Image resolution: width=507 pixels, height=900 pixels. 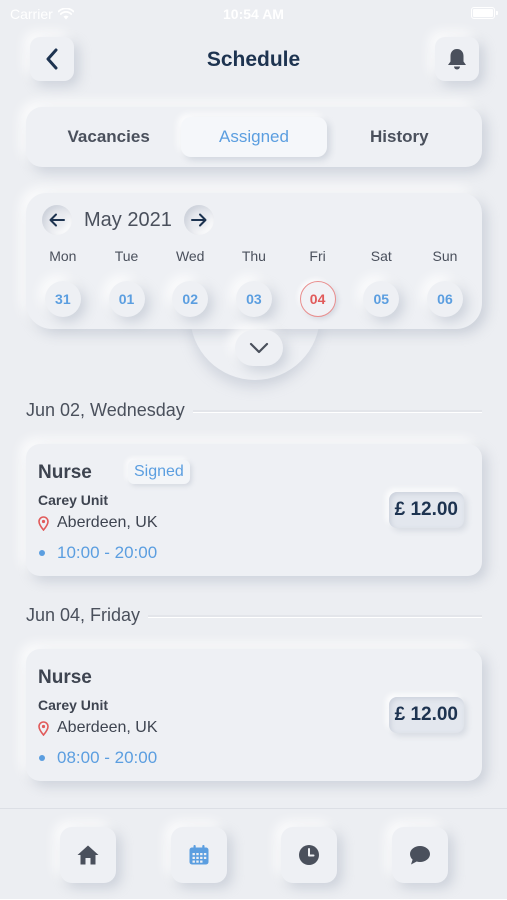 I want to click on day-column: Mon 31, so click(x=63, y=282).